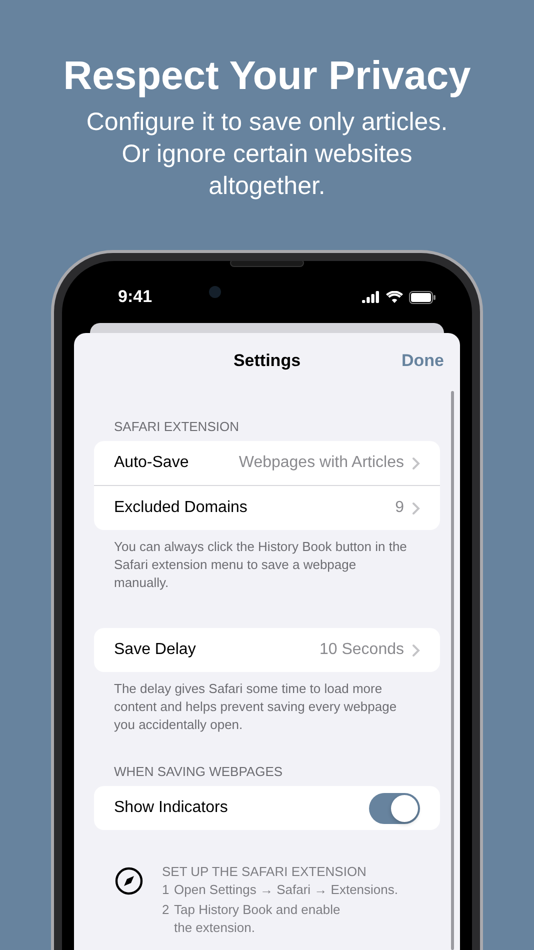 This screenshot has height=950, width=534. Describe the element at coordinates (371, 297) in the screenshot. I see `signal-icon` at that location.